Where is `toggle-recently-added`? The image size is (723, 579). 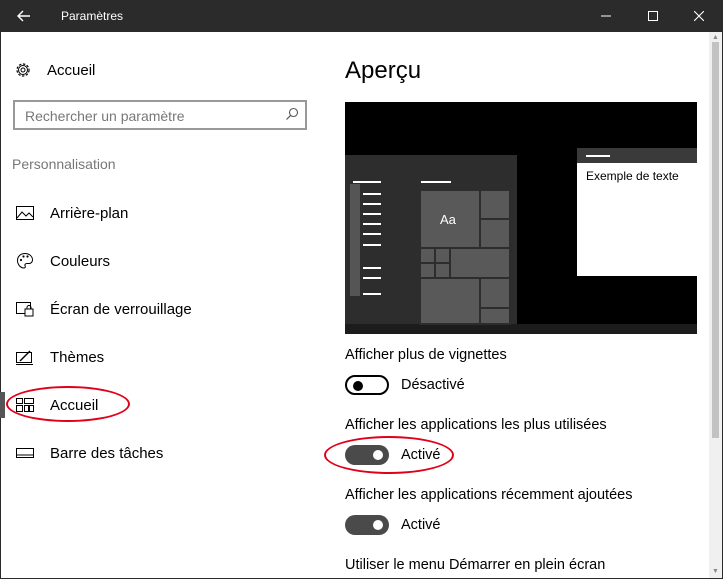
toggle-recently-added is located at coordinates (367, 525).